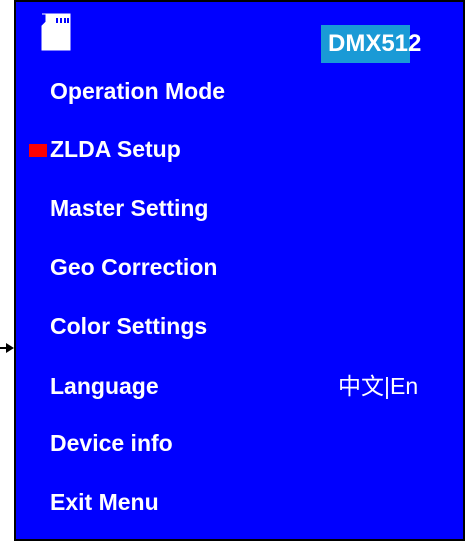 The height and width of the screenshot is (542, 470). What do you see at coordinates (111, 443) in the screenshot?
I see `menu-item-device-info: Device info` at bounding box center [111, 443].